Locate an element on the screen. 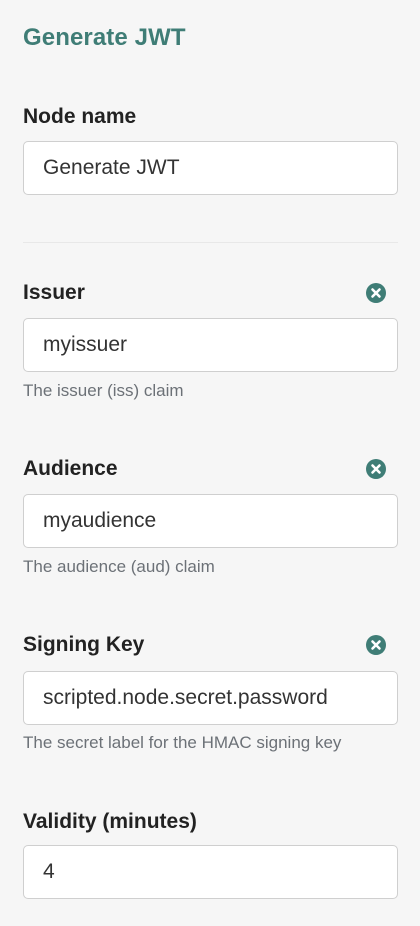 Image resolution: width=420 pixels, height=926 pixels. signing-key-label: Signing Key is located at coordinates (84, 644).